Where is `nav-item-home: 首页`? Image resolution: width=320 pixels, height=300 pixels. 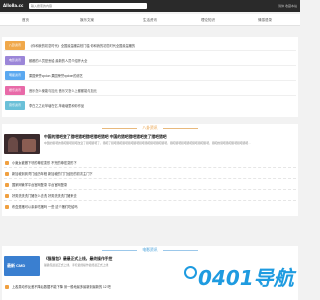 nav-item-home: 首页 is located at coordinates (25, 20).